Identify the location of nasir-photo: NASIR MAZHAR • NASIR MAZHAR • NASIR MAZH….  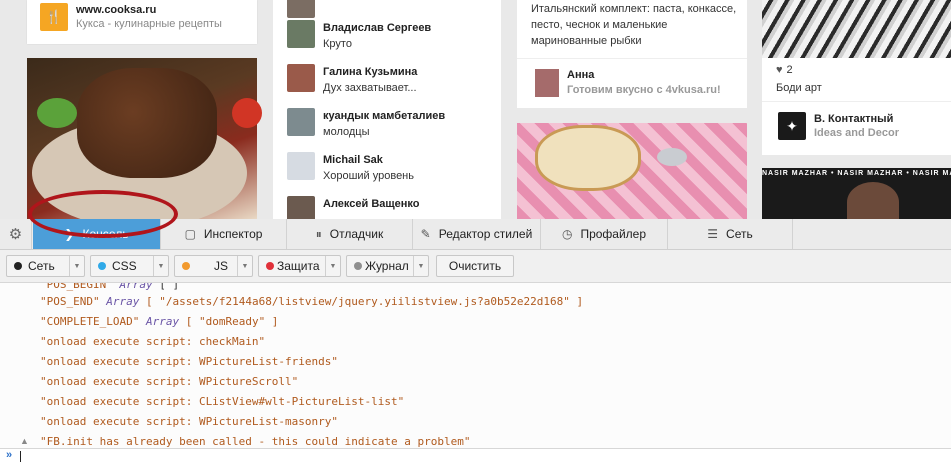
(856, 193).